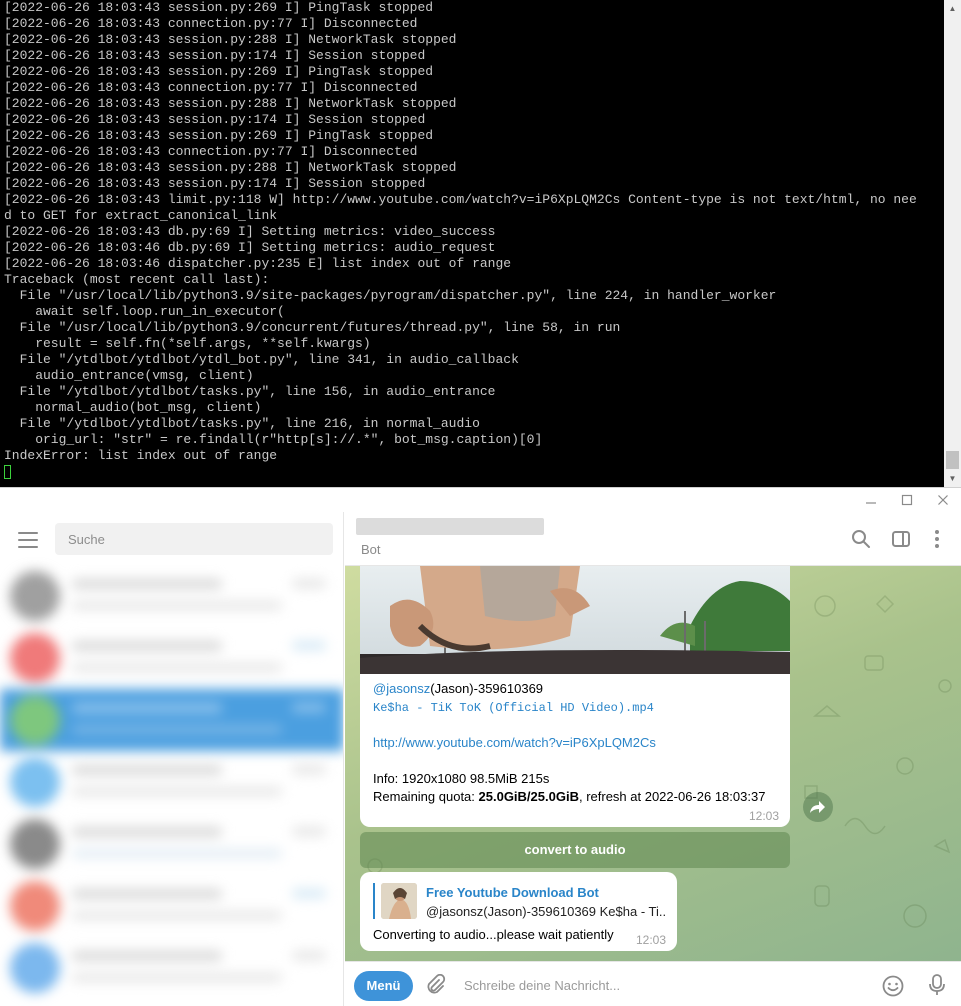 The width and height of the screenshot is (961, 1006). What do you see at coordinates (952, 8) in the screenshot?
I see `scroll-up-icon: ▲` at bounding box center [952, 8].